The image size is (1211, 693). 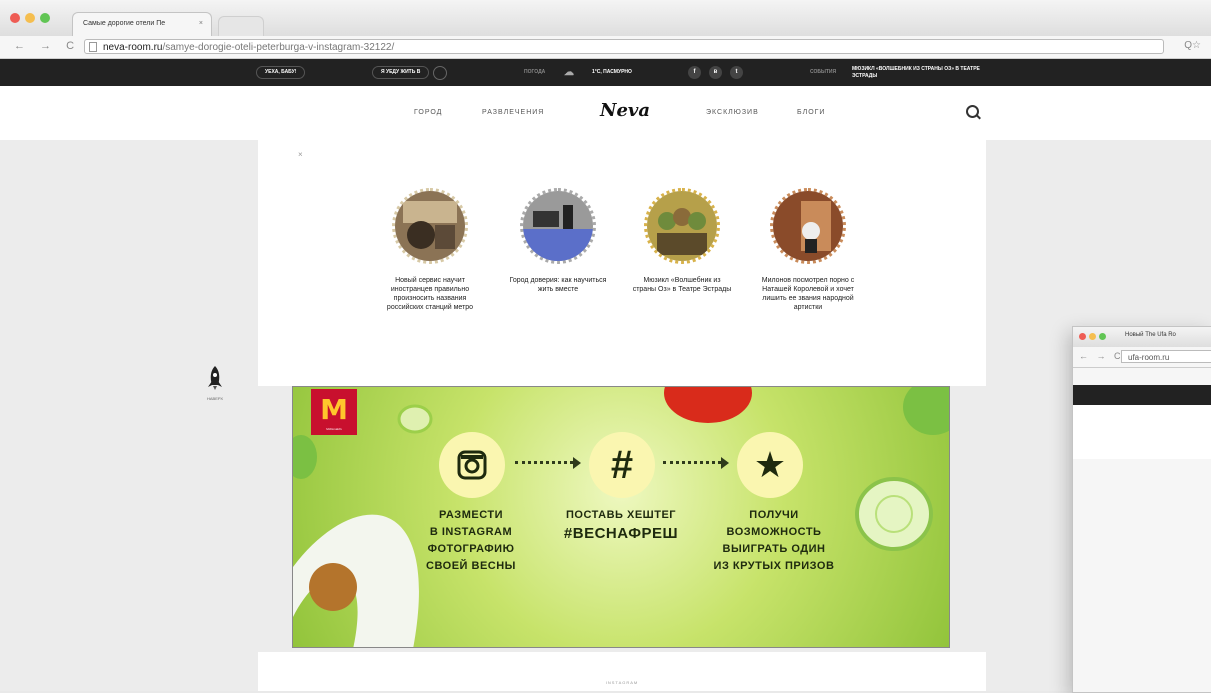 What do you see at coordinates (215, 378) in the screenshot?
I see `rocket-icon` at bounding box center [215, 378].